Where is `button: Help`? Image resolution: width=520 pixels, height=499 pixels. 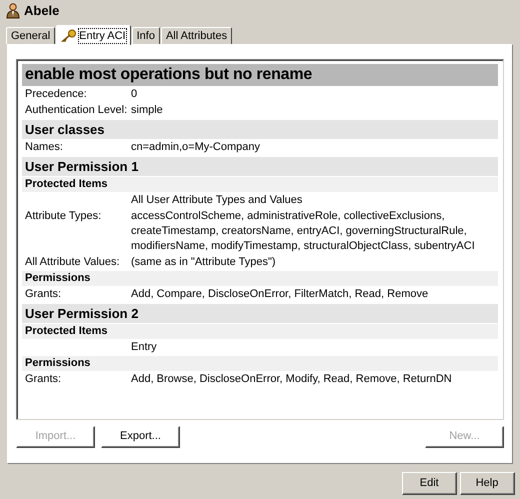
button: Help is located at coordinates (487, 483).